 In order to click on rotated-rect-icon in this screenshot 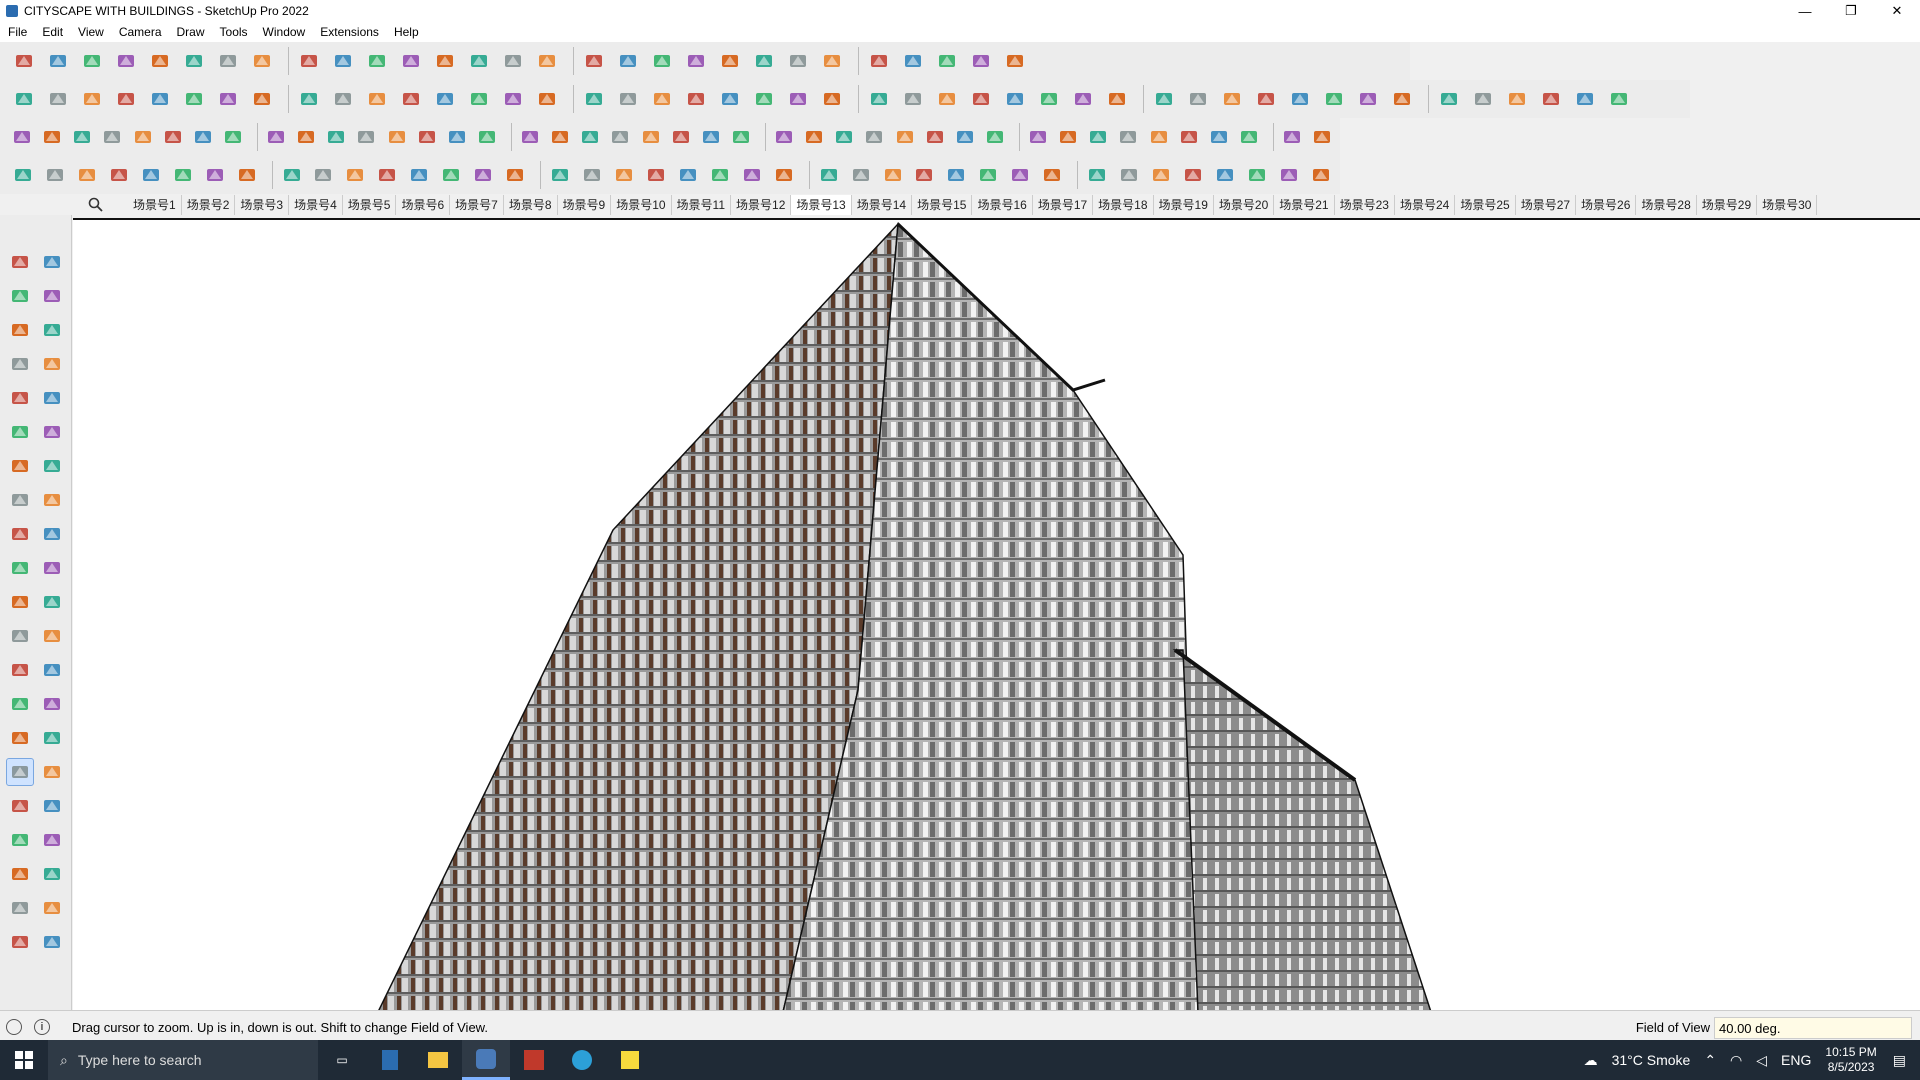, I will do `click(53, 398)`.